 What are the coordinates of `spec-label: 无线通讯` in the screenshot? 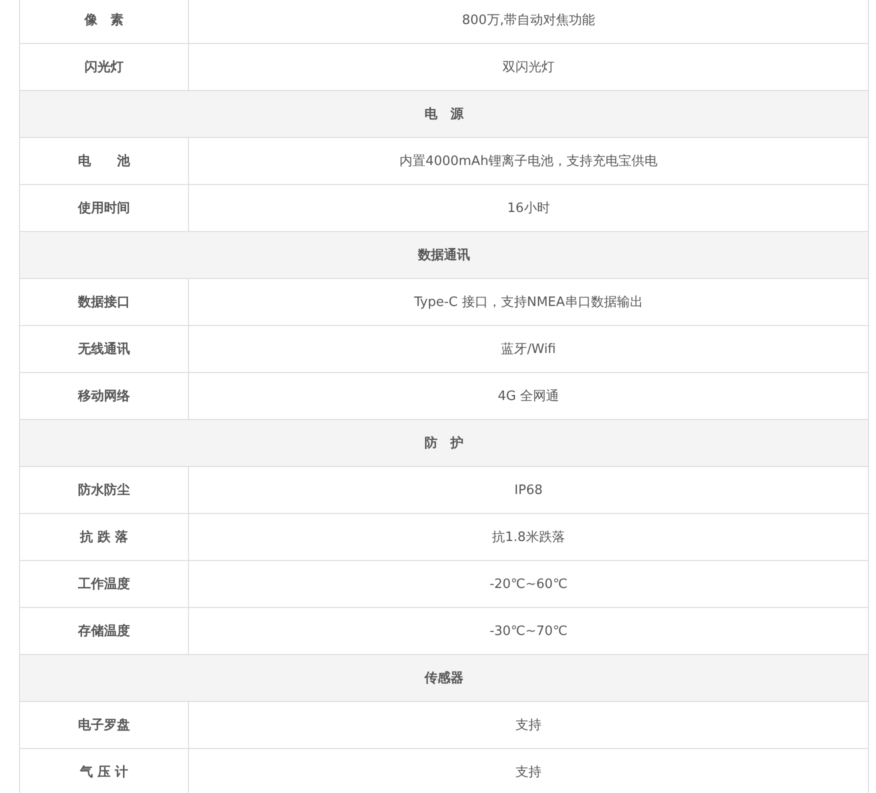 It's located at (104, 349).